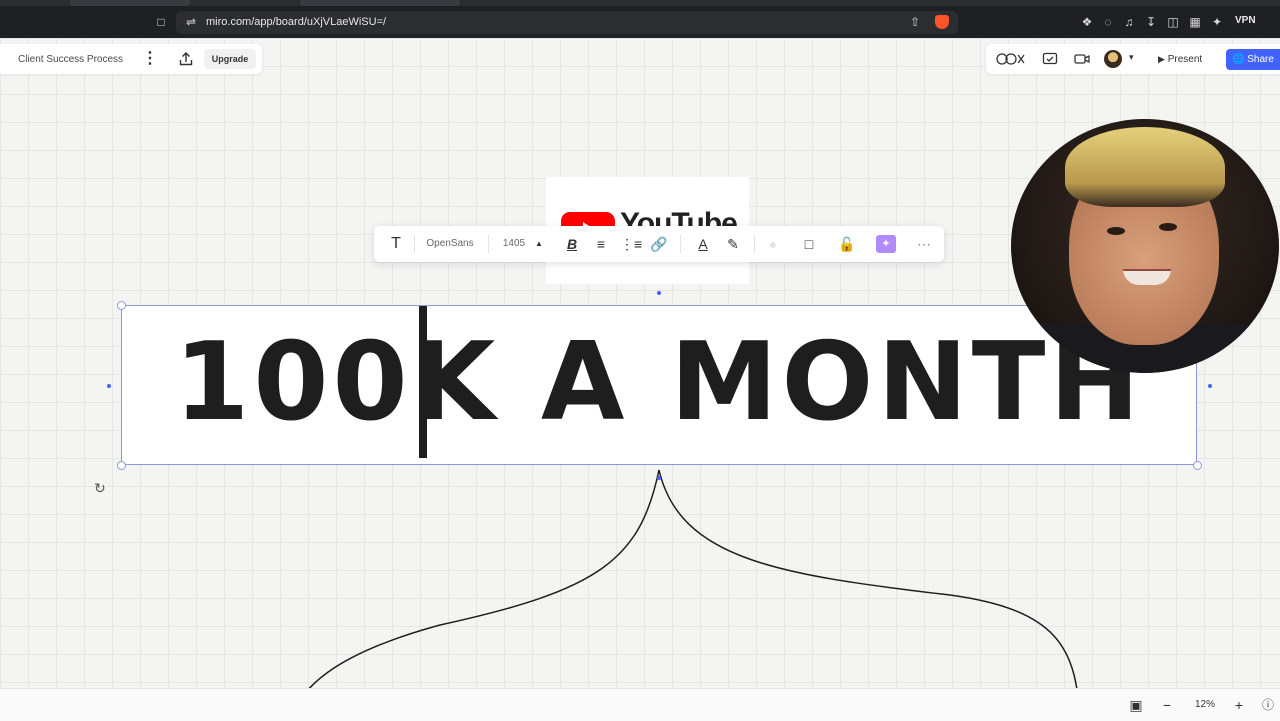 This screenshot has width=1280, height=721. I want to click on extensions-icon: ❖, so click(1087, 22).